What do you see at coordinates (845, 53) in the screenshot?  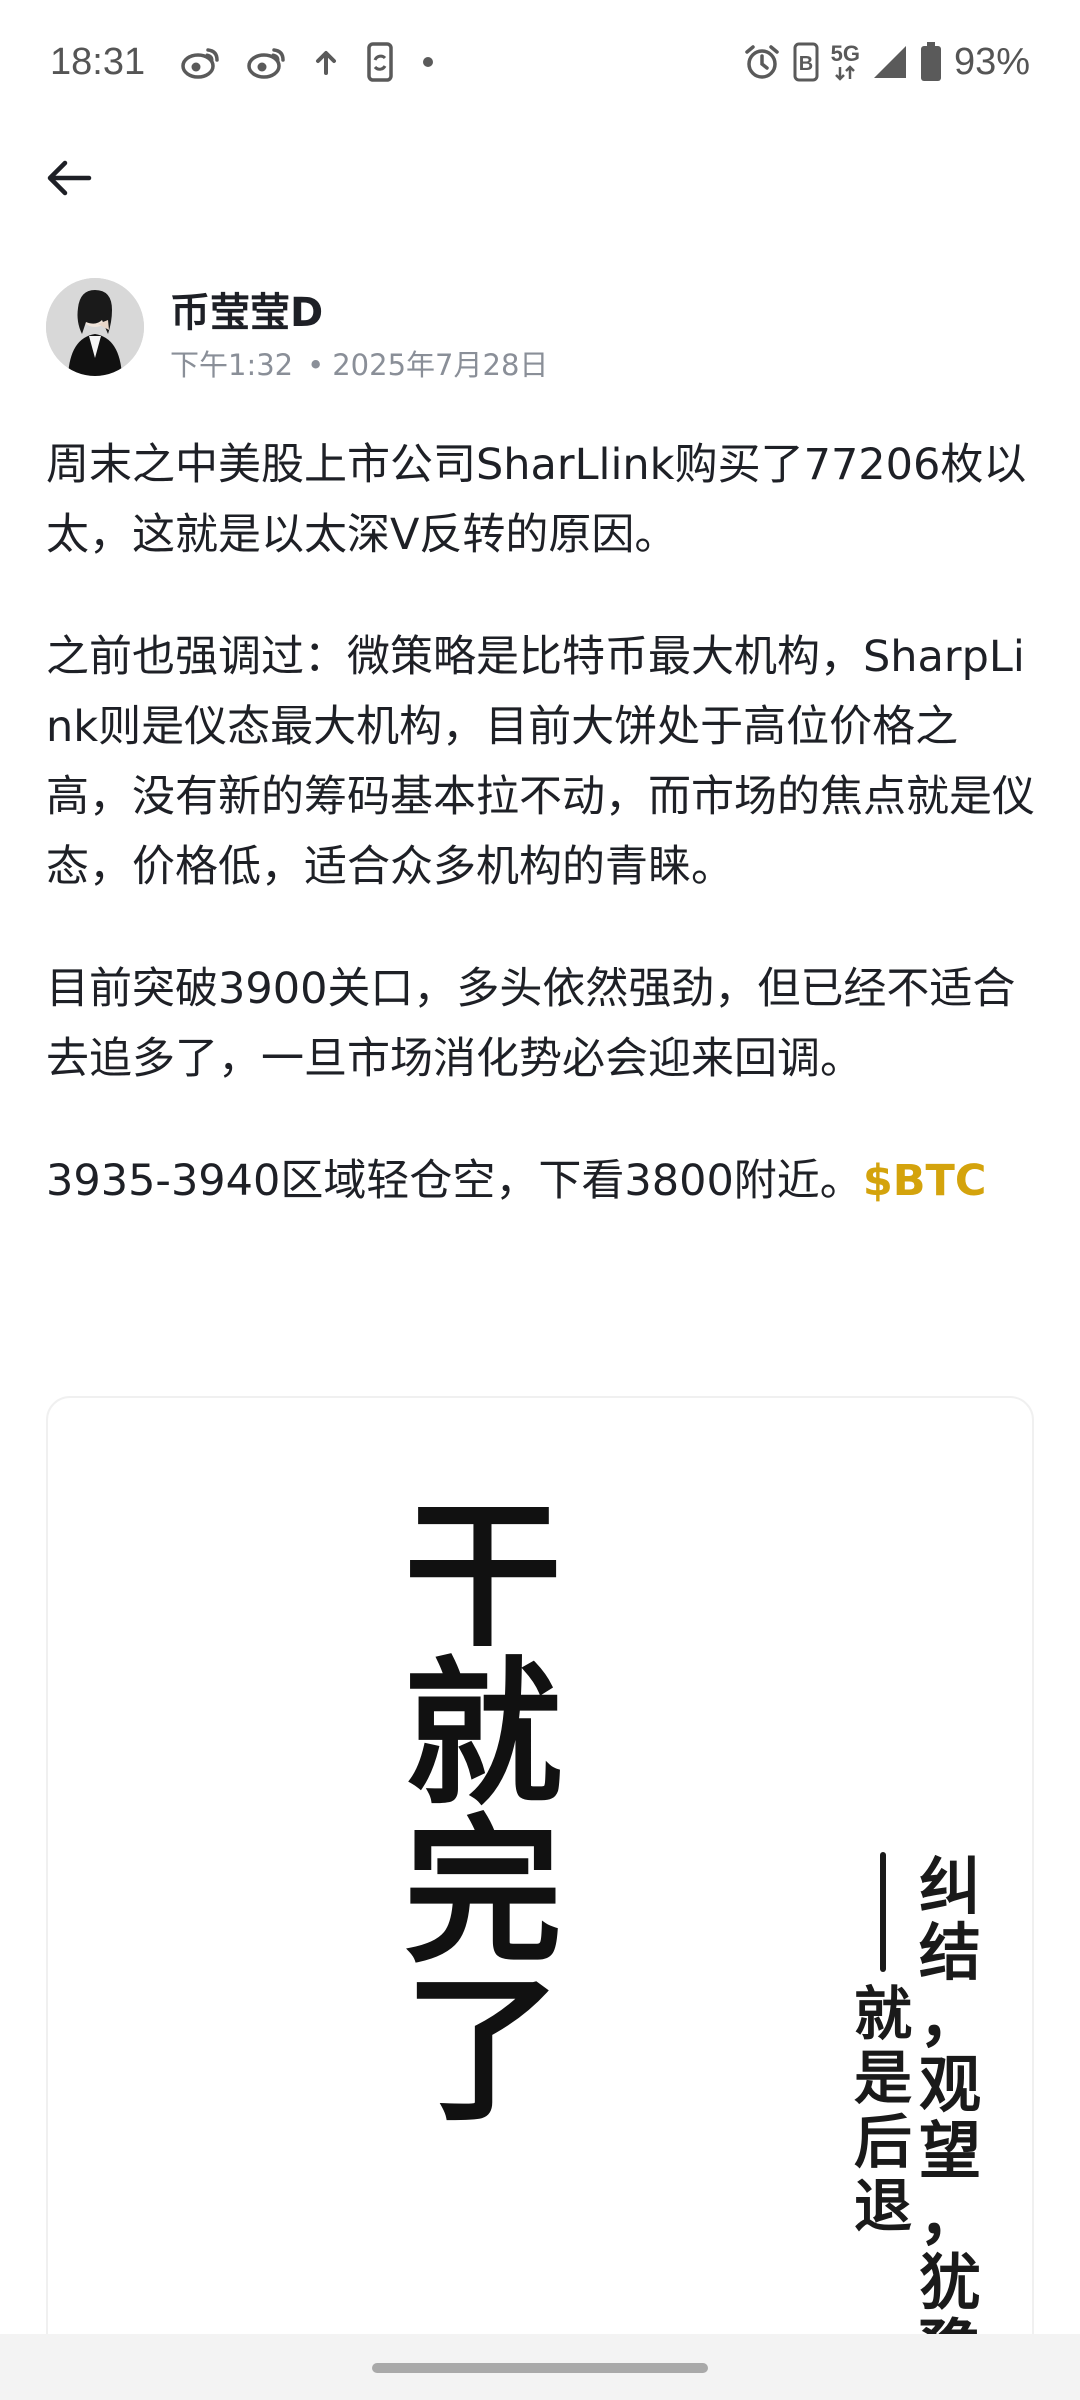 I see `network-label: 5G` at bounding box center [845, 53].